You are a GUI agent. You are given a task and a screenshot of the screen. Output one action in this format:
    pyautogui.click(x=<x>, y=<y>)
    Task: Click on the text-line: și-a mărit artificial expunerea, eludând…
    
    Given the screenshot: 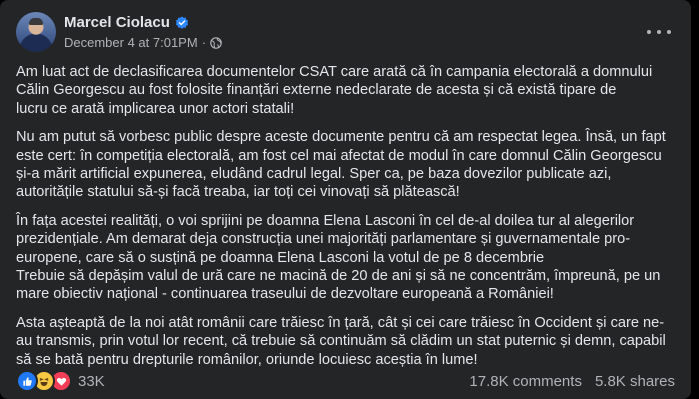 What is the action you would take?
    pyautogui.click(x=314, y=174)
    